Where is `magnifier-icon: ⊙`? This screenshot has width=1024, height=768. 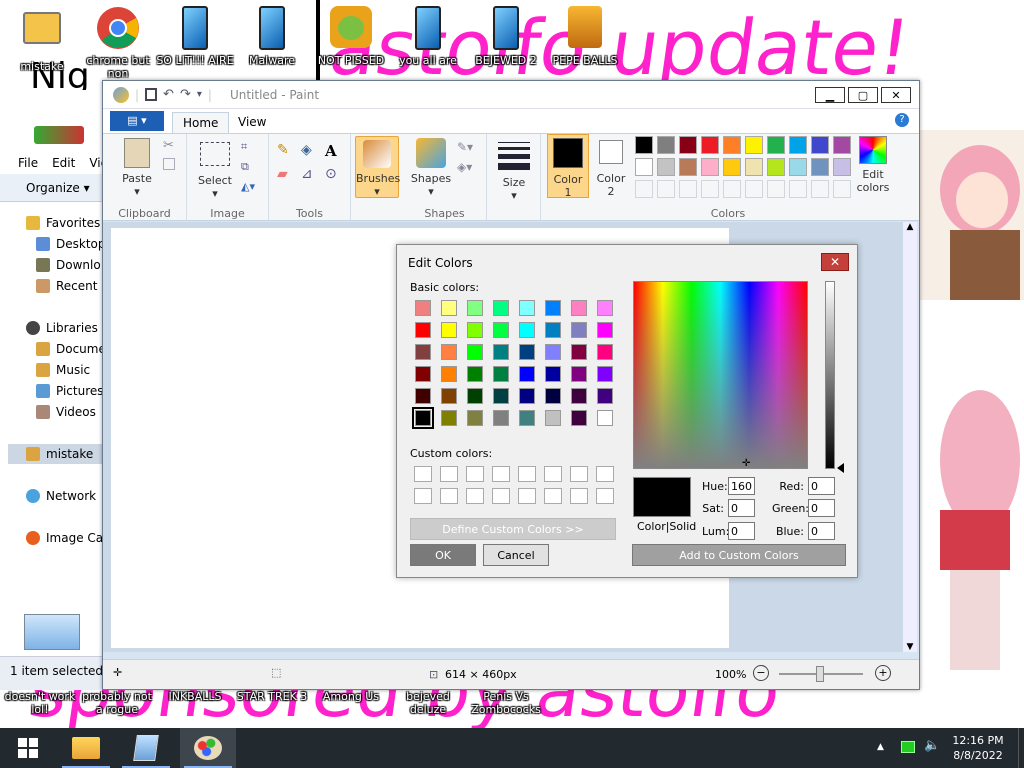 magnifier-icon: ⊙ is located at coordinates (336, 176).